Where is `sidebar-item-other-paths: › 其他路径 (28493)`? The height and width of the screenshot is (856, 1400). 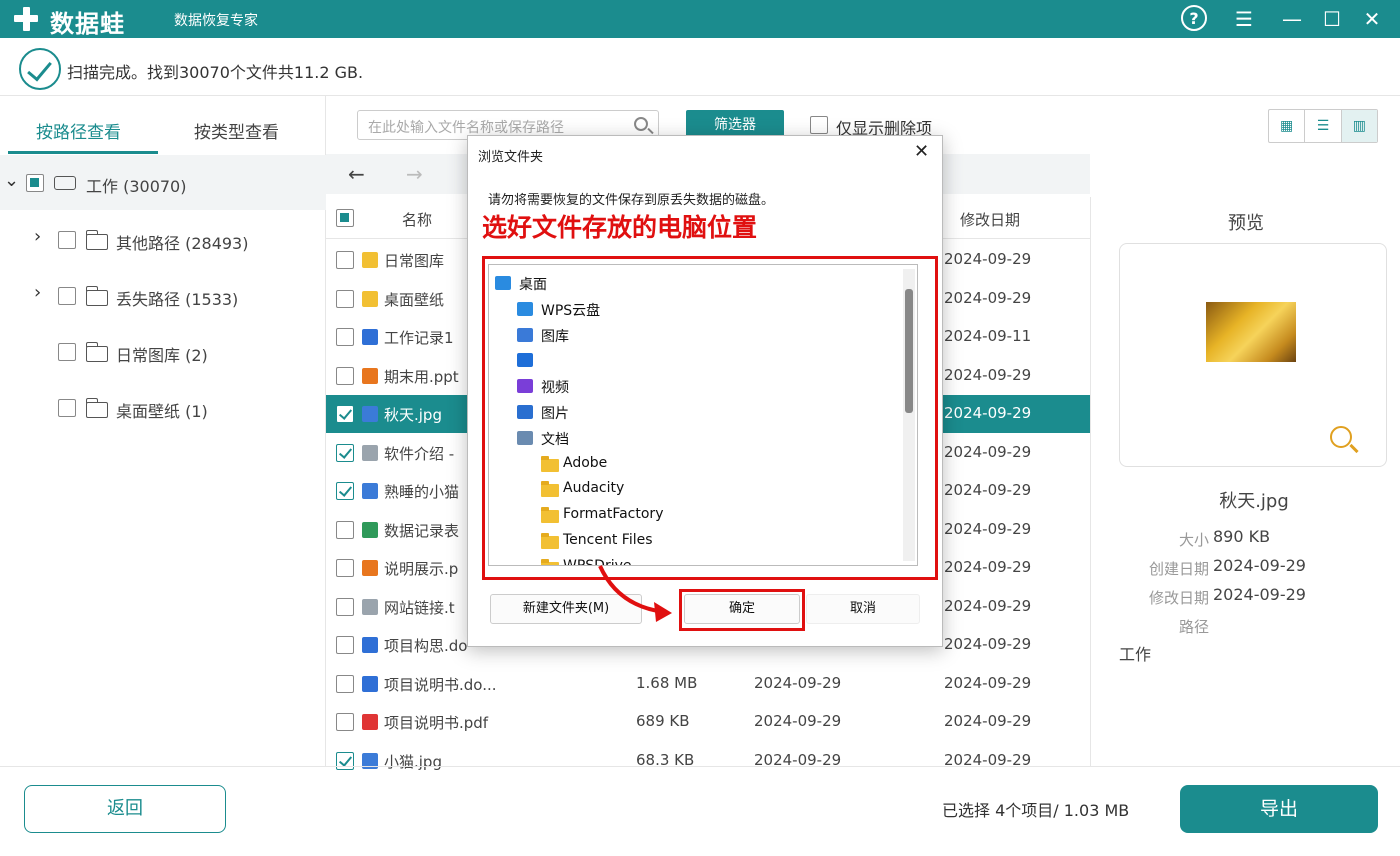 sidebar-item-other-paths: › 其他路径 (28493) is located at coordinates (163, 240).